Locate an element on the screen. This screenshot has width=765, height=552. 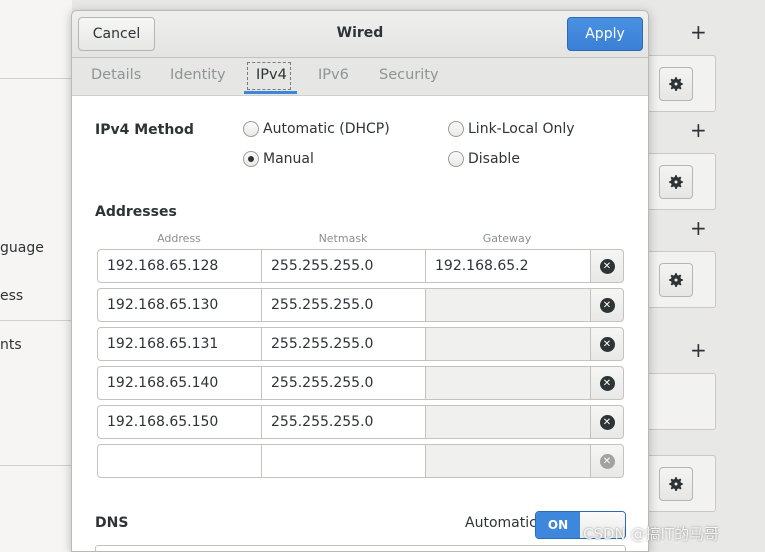
addresses-label: Addresses is located at coordinates (136, 212).